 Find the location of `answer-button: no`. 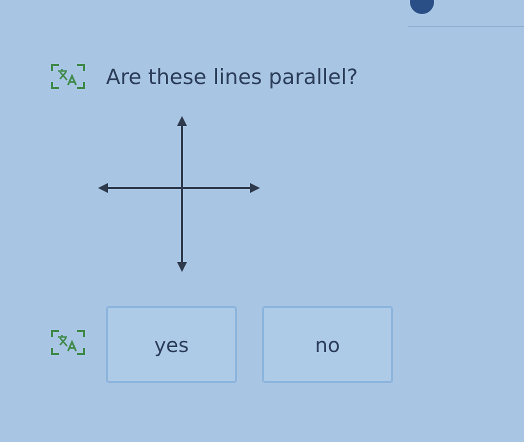

answer-button: no is located at coordinates (327, 344).